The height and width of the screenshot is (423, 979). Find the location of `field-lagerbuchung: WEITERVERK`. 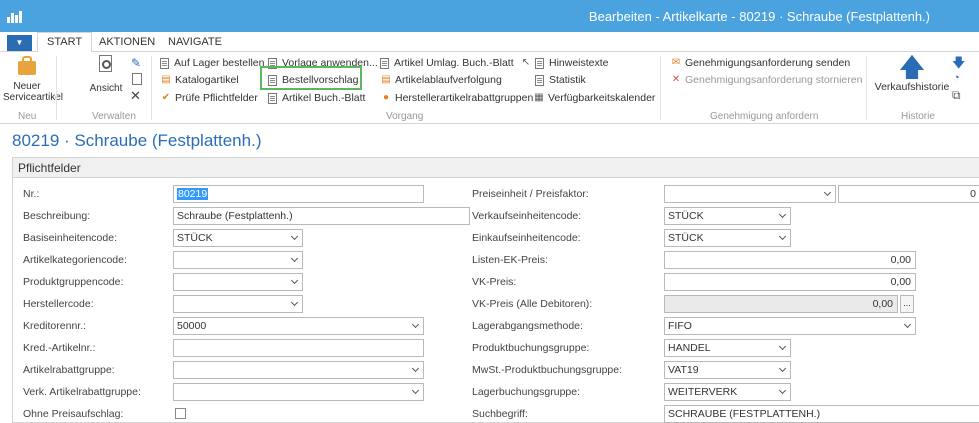

field-lagerbuchung: WEITERVERK is located at coordinates (727, 392).